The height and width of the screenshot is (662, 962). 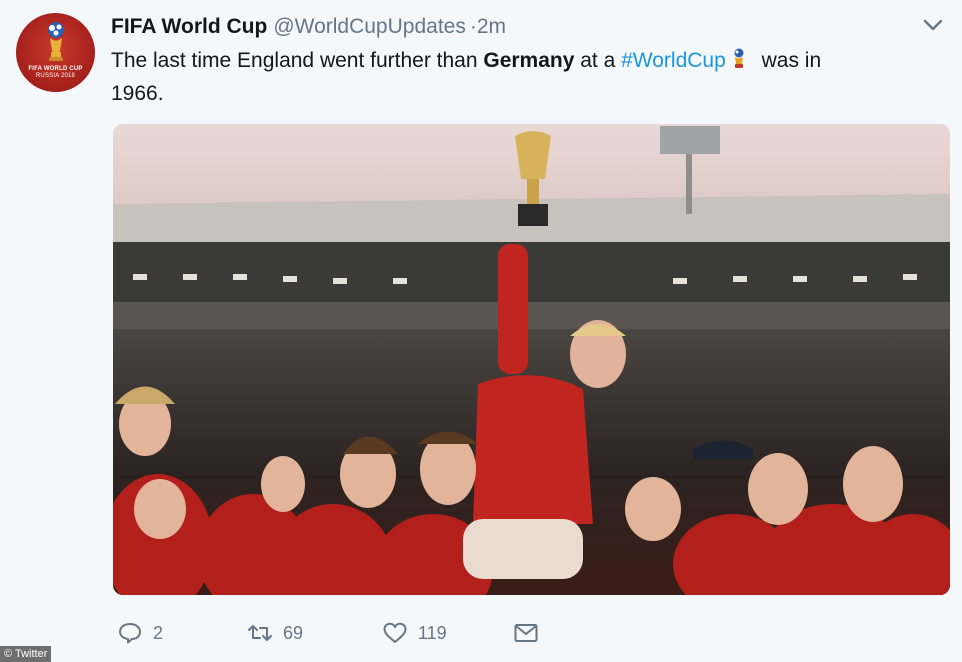 What do you see at coordinates (491, 26) in the screenshot?
I see `timestamp: 2m` at bounding box center [491, 26].